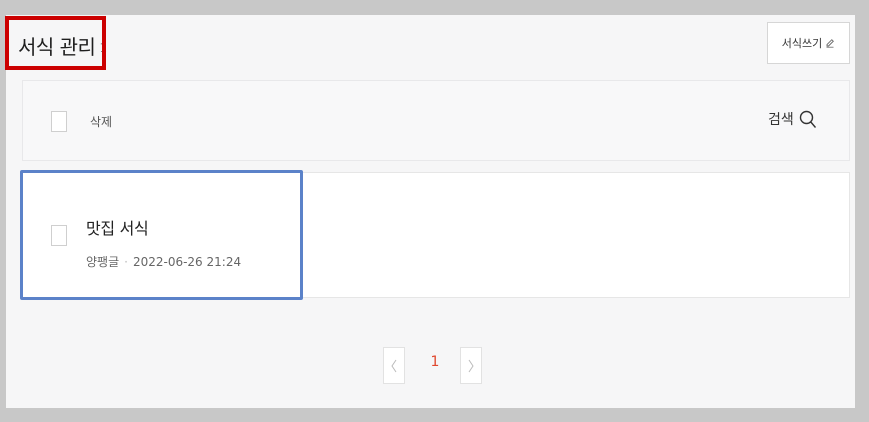  What do you see at coordinates (802, 43) in the screenshot?
I see `write-template-label: 서식쓰기` at bounding box center [802, 43].